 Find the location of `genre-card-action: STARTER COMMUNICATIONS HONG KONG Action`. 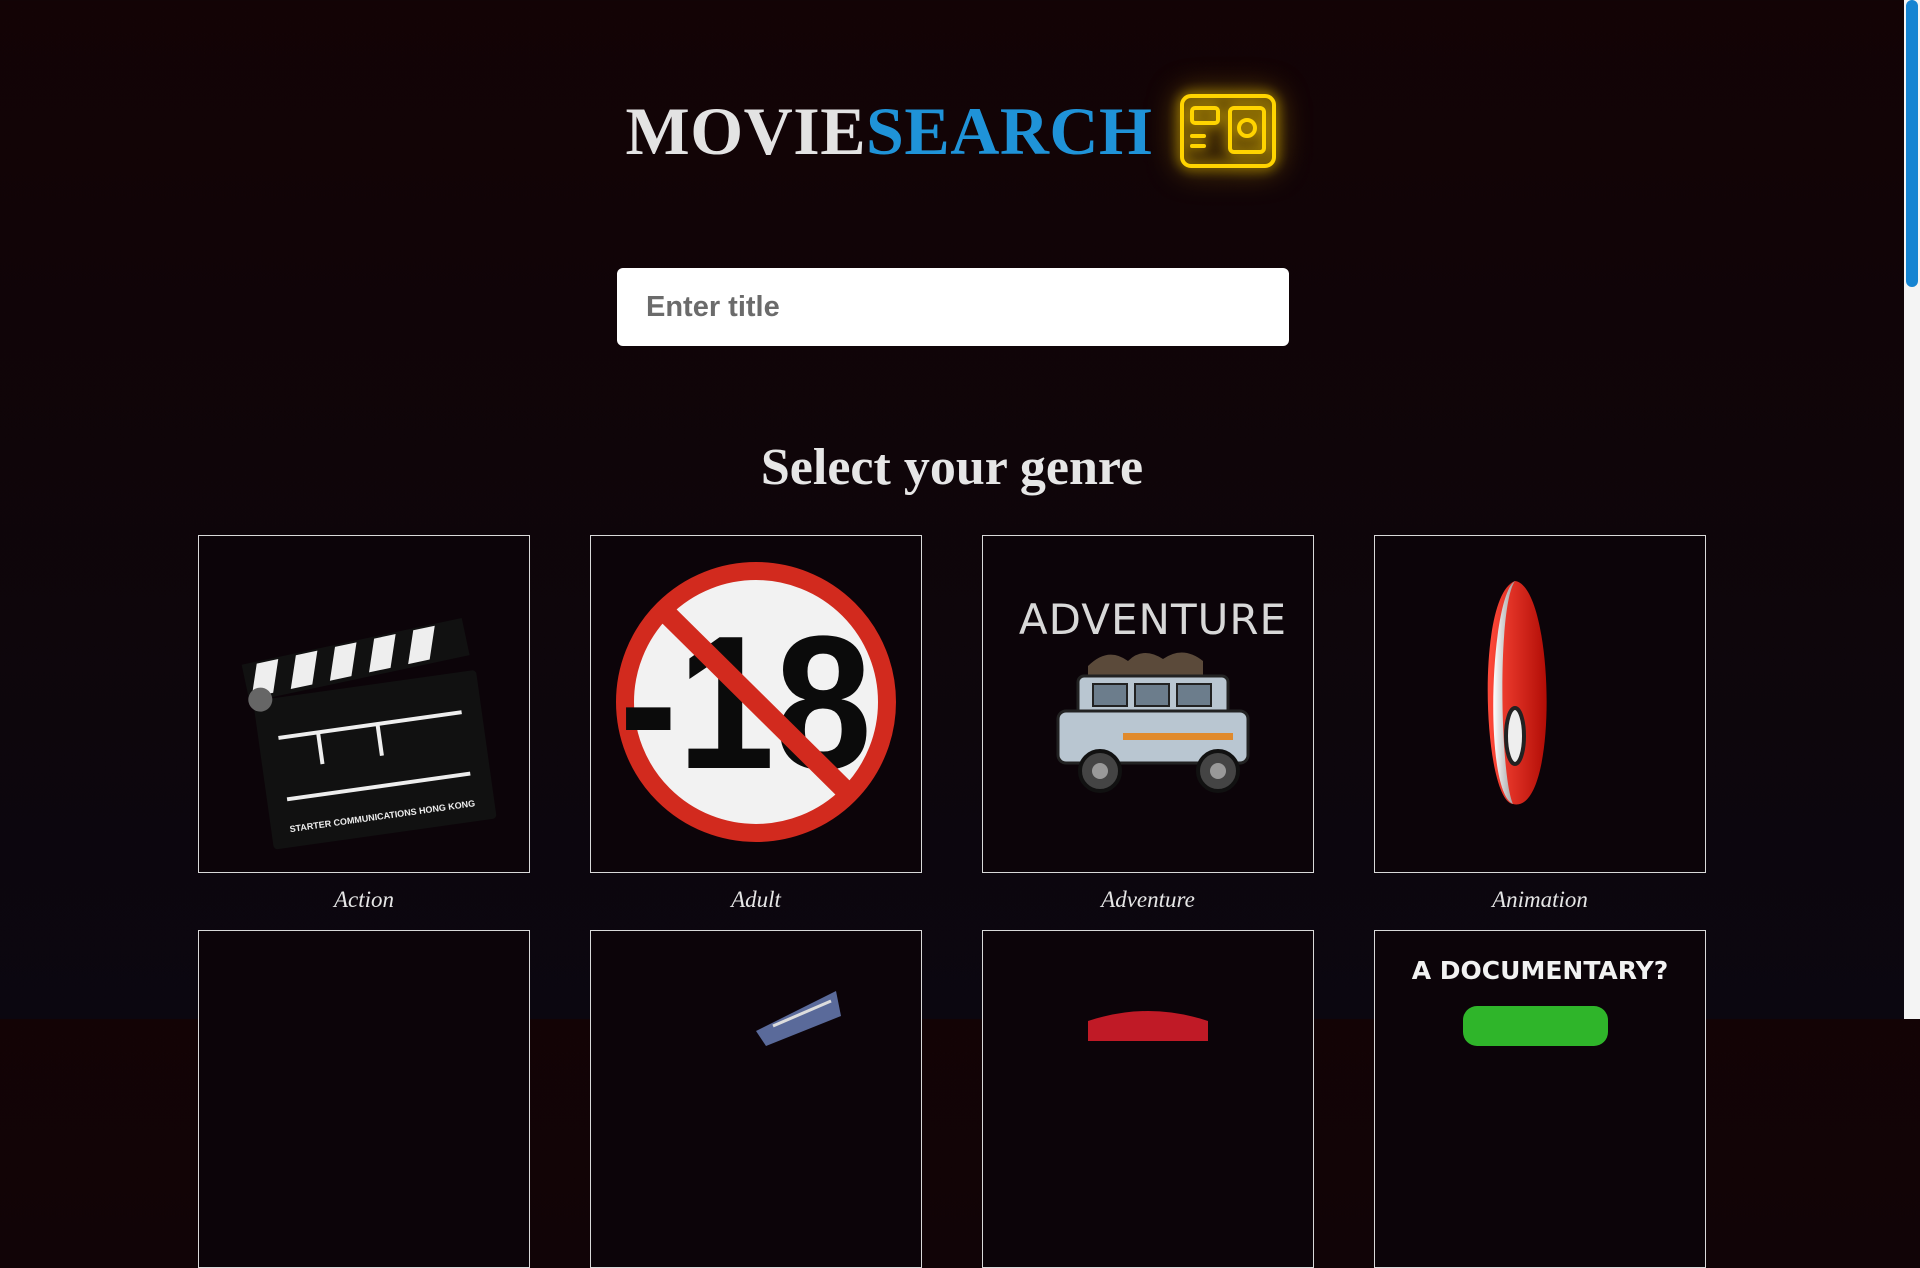

genre-card-action: STARTER COMMUNICATIONS HONG KONG Action is located at coordinates (364, 724).